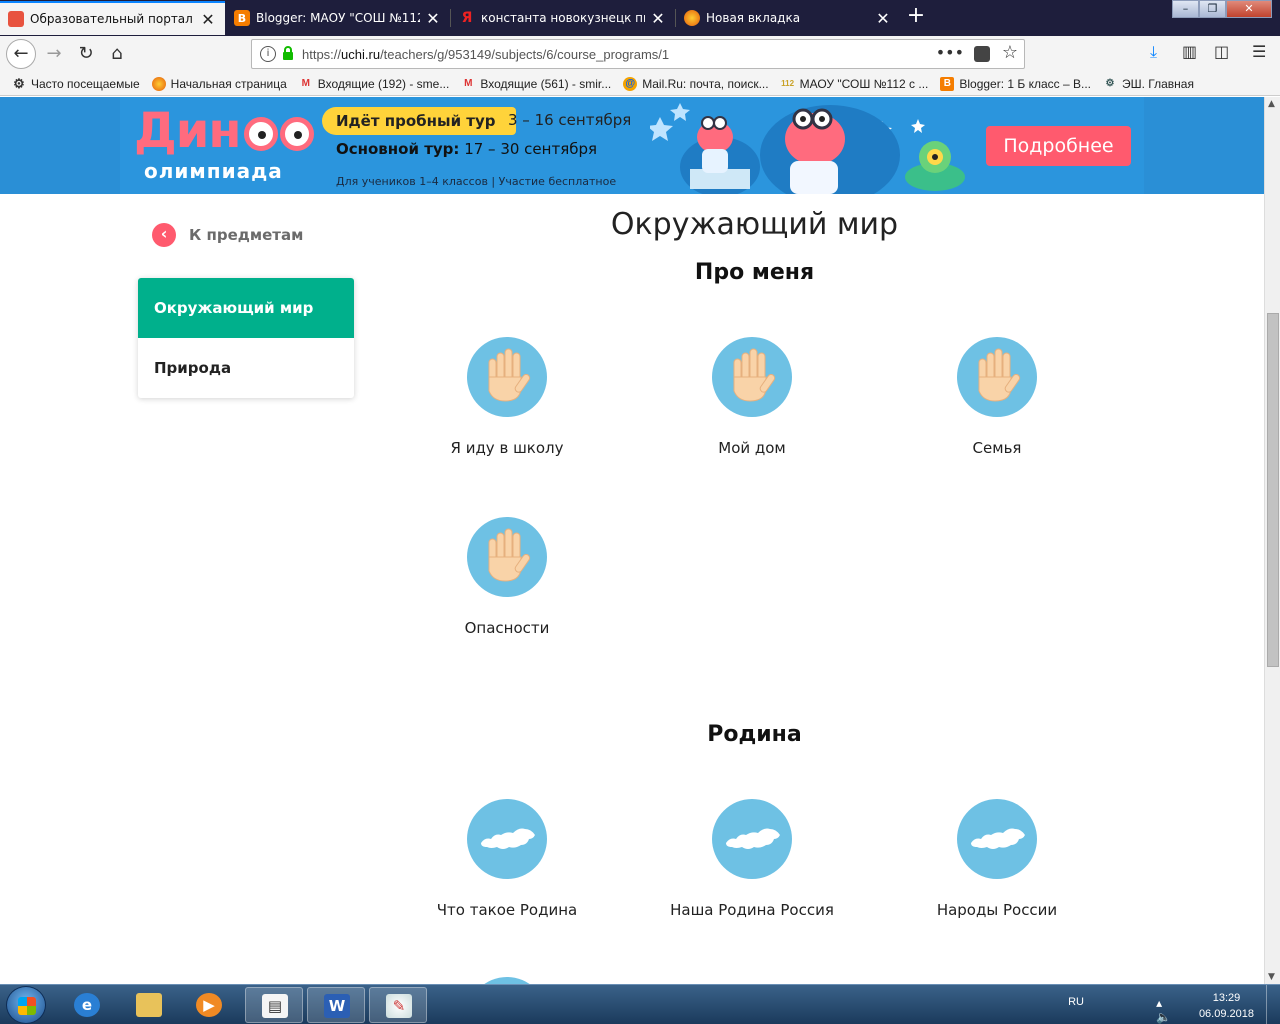 This screenshot has width=1280, height=1024. What do you see at coordinates (398, 1005) in the screenshot?
I see `taskbar-paint: ✎` at bounding box center [398, 1005].